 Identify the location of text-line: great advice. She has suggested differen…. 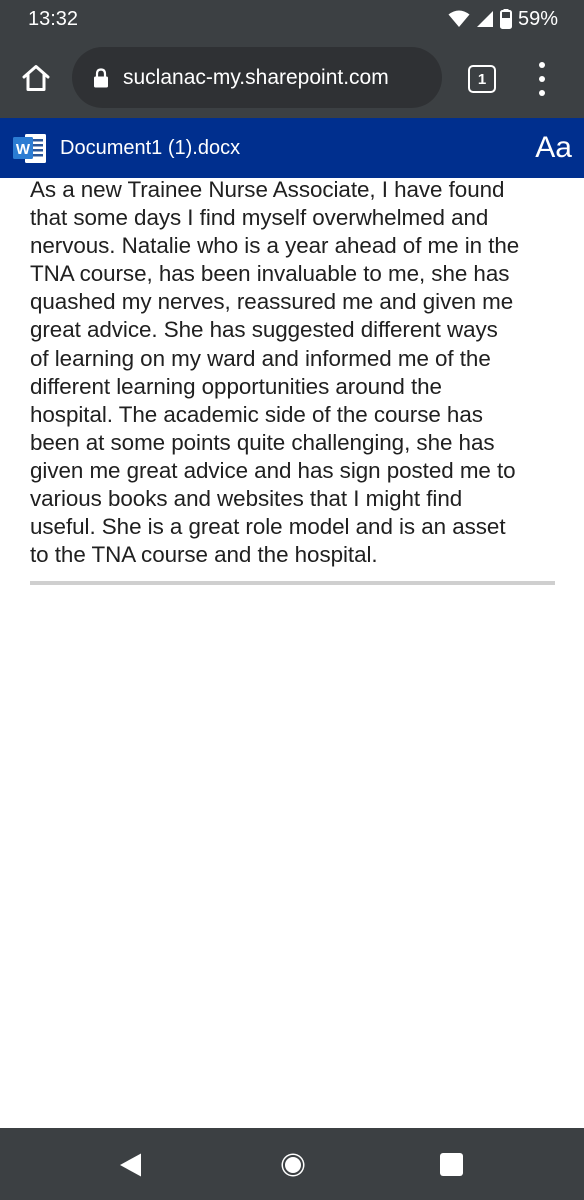
(264, 330).